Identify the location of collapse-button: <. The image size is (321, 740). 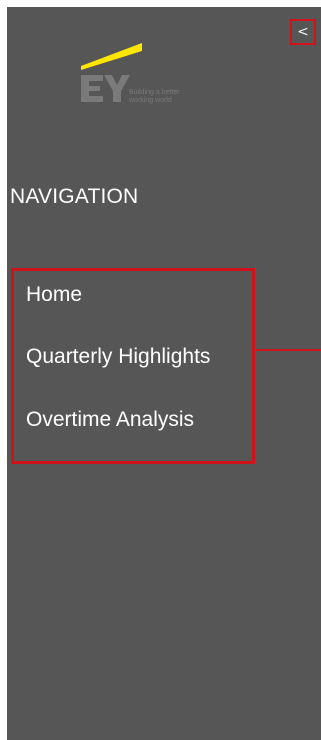
(303, 32).